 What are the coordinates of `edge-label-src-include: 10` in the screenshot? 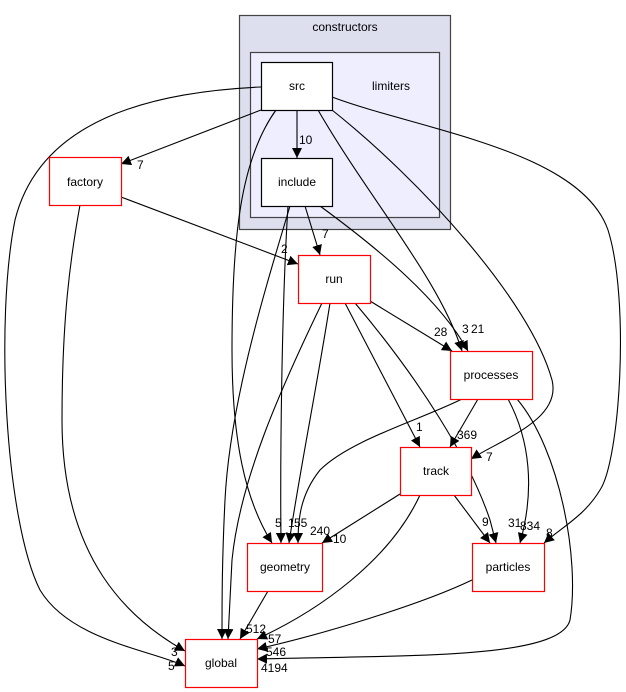 It's located at (306, 140).